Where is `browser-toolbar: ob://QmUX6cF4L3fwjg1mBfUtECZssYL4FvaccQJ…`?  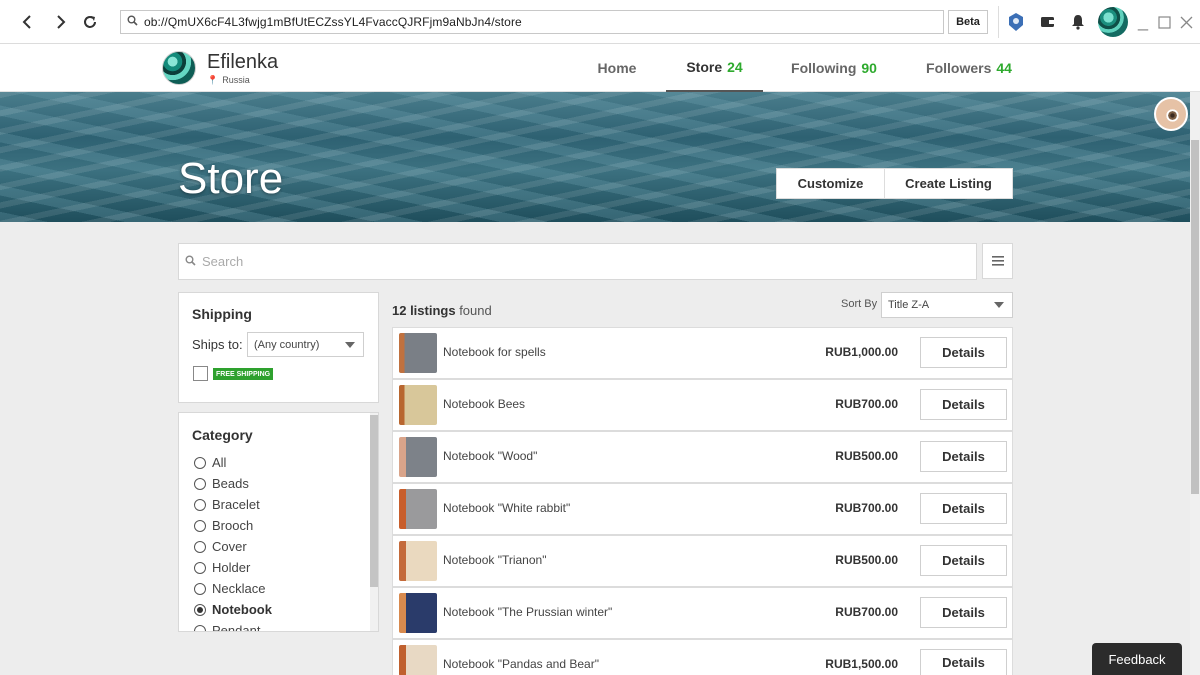 browser-toolbar: ob://QmUX6cF4L3fwjg1mBfUtECZssYL4FvaccQJ… is located at coordinates (600, 22).